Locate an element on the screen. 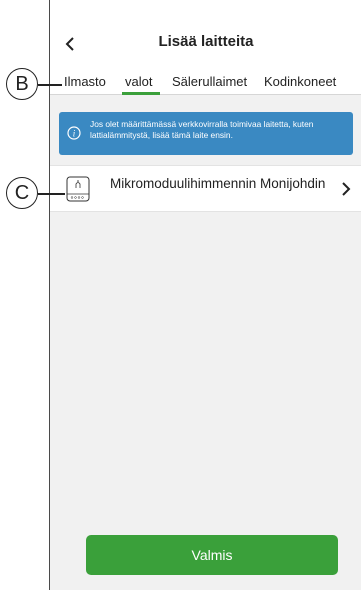  device-list-item: Mikromoduulihimmennin Monijohdin is located at coordinates (205, 188).